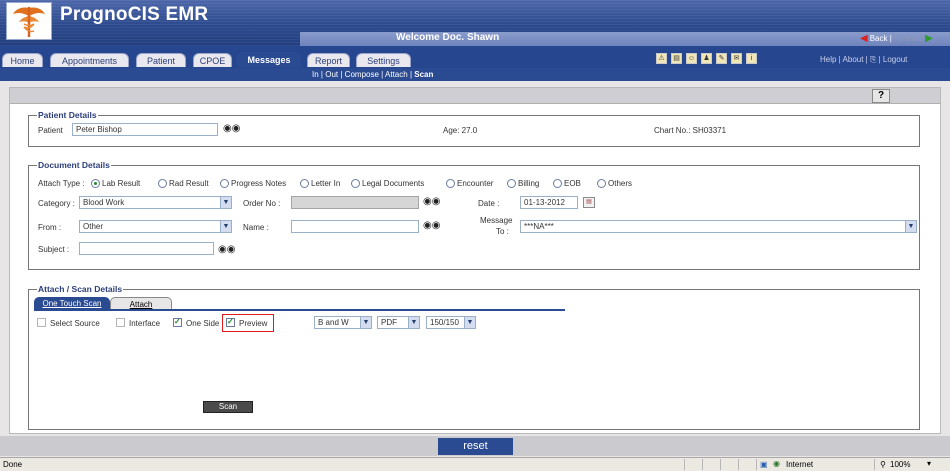 The width and height of the screenshot is (950, 471). Describe the element at coordinates (134, 14) in the screenshot. I see `app-title: PrognoCIS EMR` at that location.